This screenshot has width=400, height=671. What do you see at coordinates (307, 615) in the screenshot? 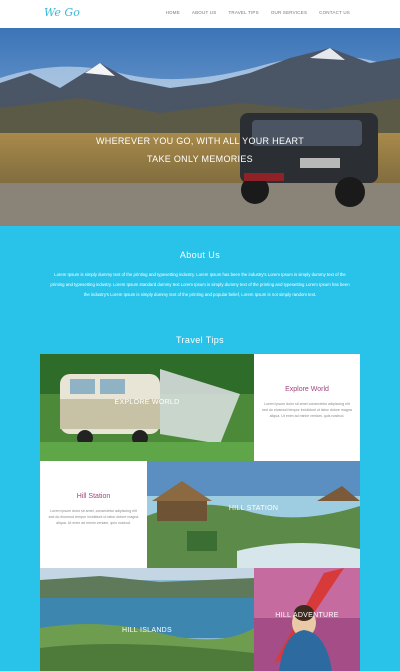
I see `tile-label-hill-adventure: HILL ADVENTURE` at bounding box center [307, 615].